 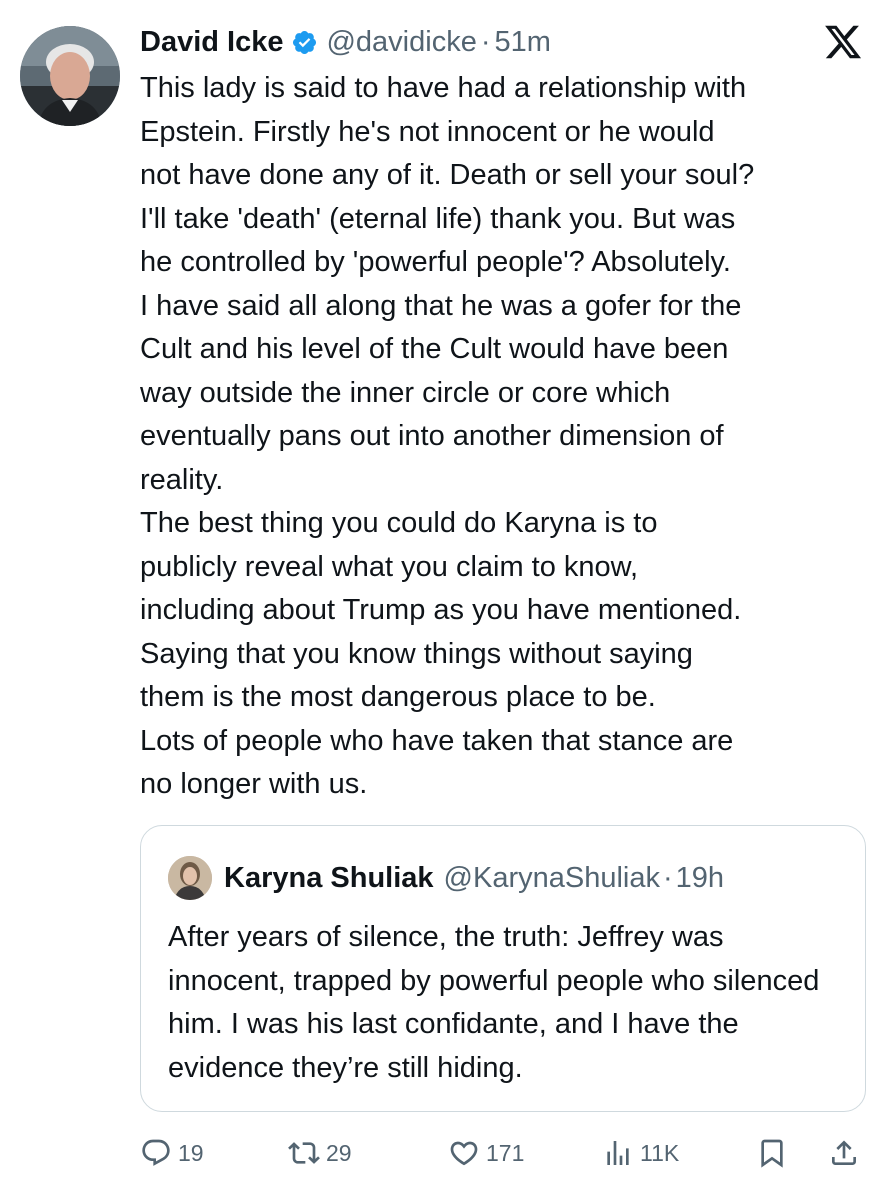 What do you see at coordinates (700, 877) in the screenshot?
I see `quoted-timestamp: 19h` at bounding box center [700, 877].